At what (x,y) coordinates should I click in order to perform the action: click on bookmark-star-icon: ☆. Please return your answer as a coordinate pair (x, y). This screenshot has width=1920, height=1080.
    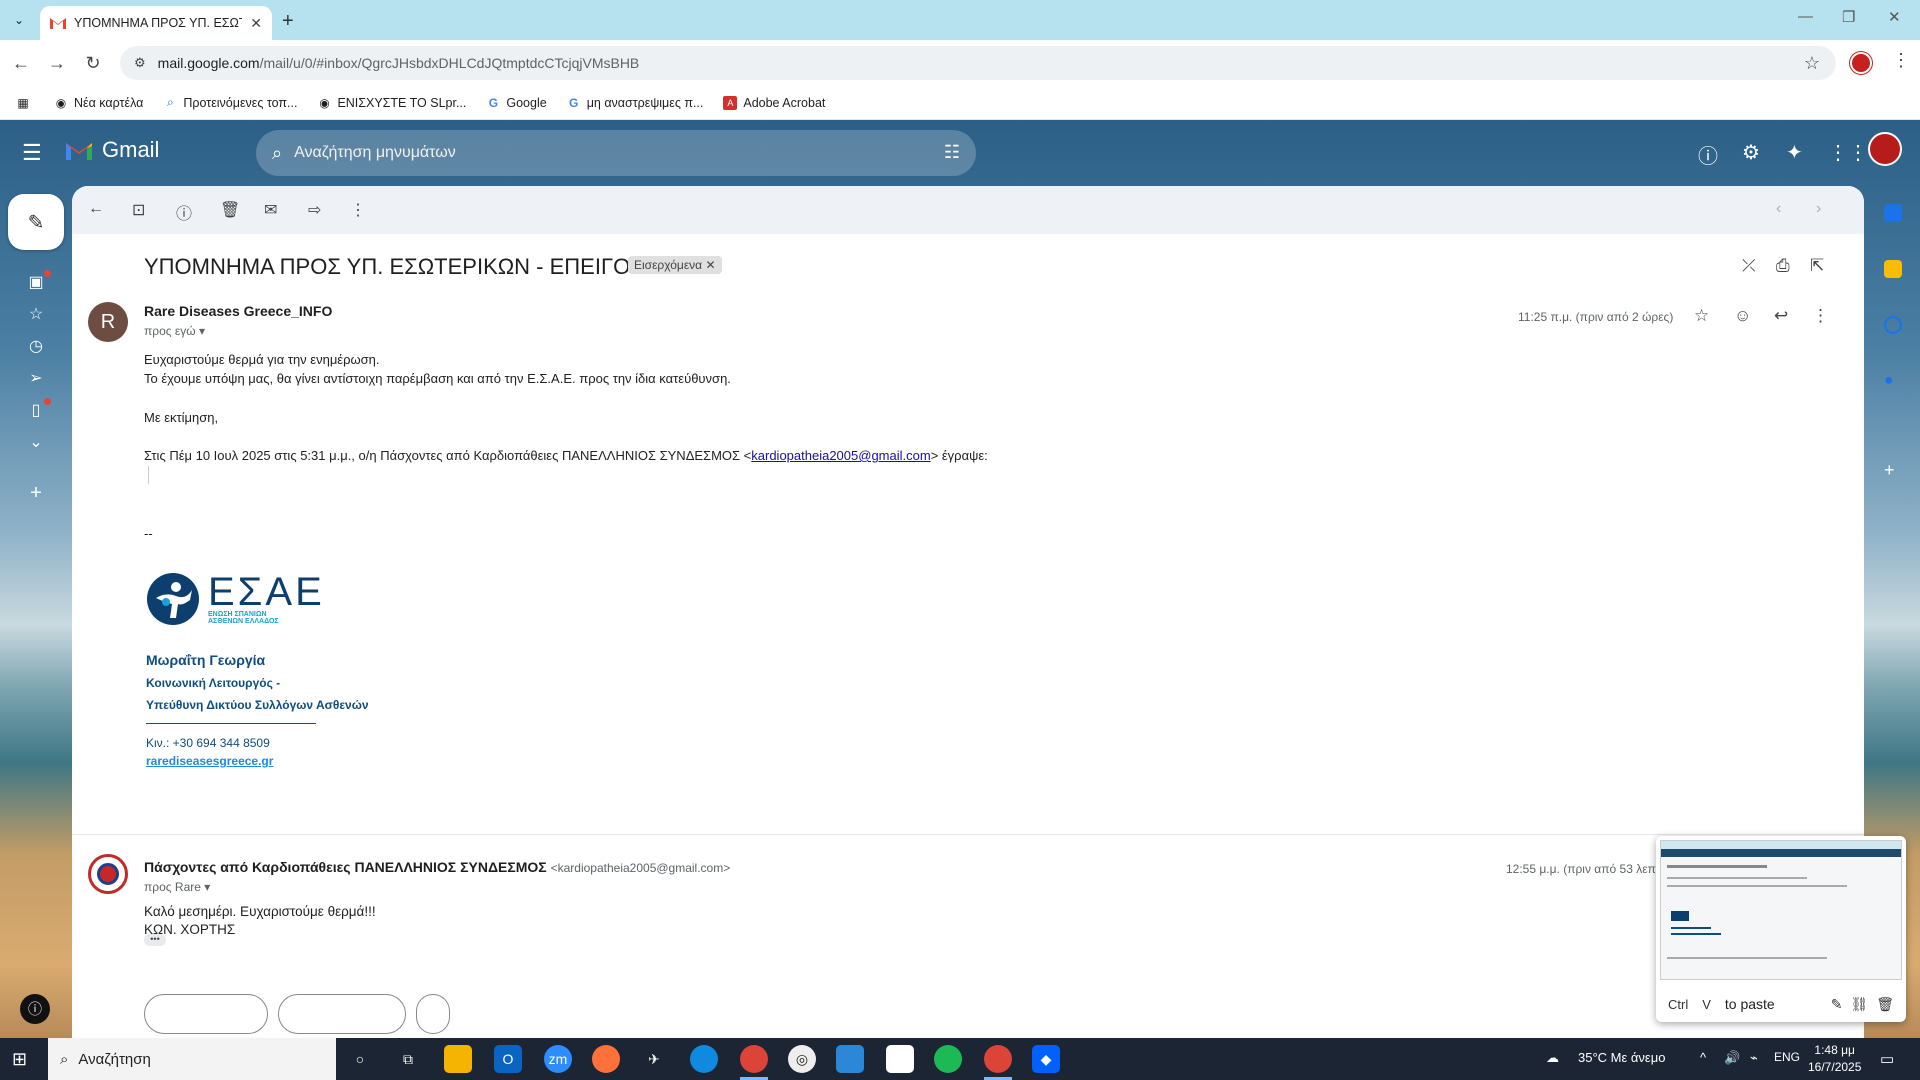
    Looking at the image, I should click on (1812, 63).